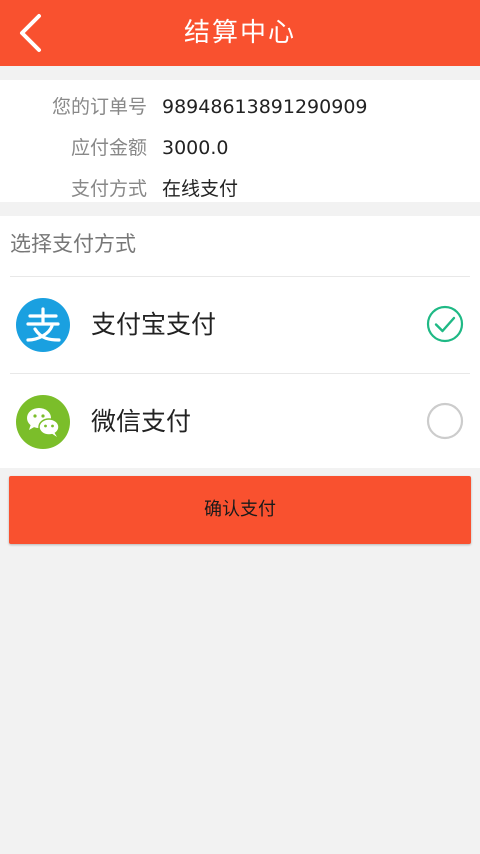 Image resolution: width=480 pixels, height=854 pixels. I want to click on order-number-row: 您的订单号 98948613891290909, so click(240, 107).